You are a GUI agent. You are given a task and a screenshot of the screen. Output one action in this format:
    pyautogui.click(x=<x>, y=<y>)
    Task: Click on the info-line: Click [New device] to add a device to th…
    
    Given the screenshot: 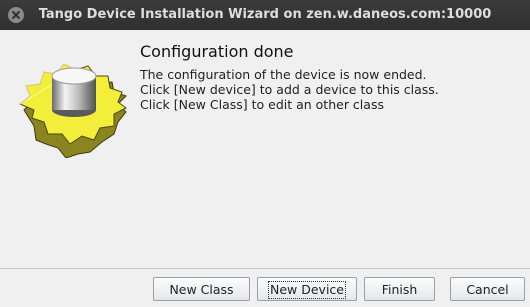 What is the action you would take?
    pyautogui.click(x=289, y=89)
    